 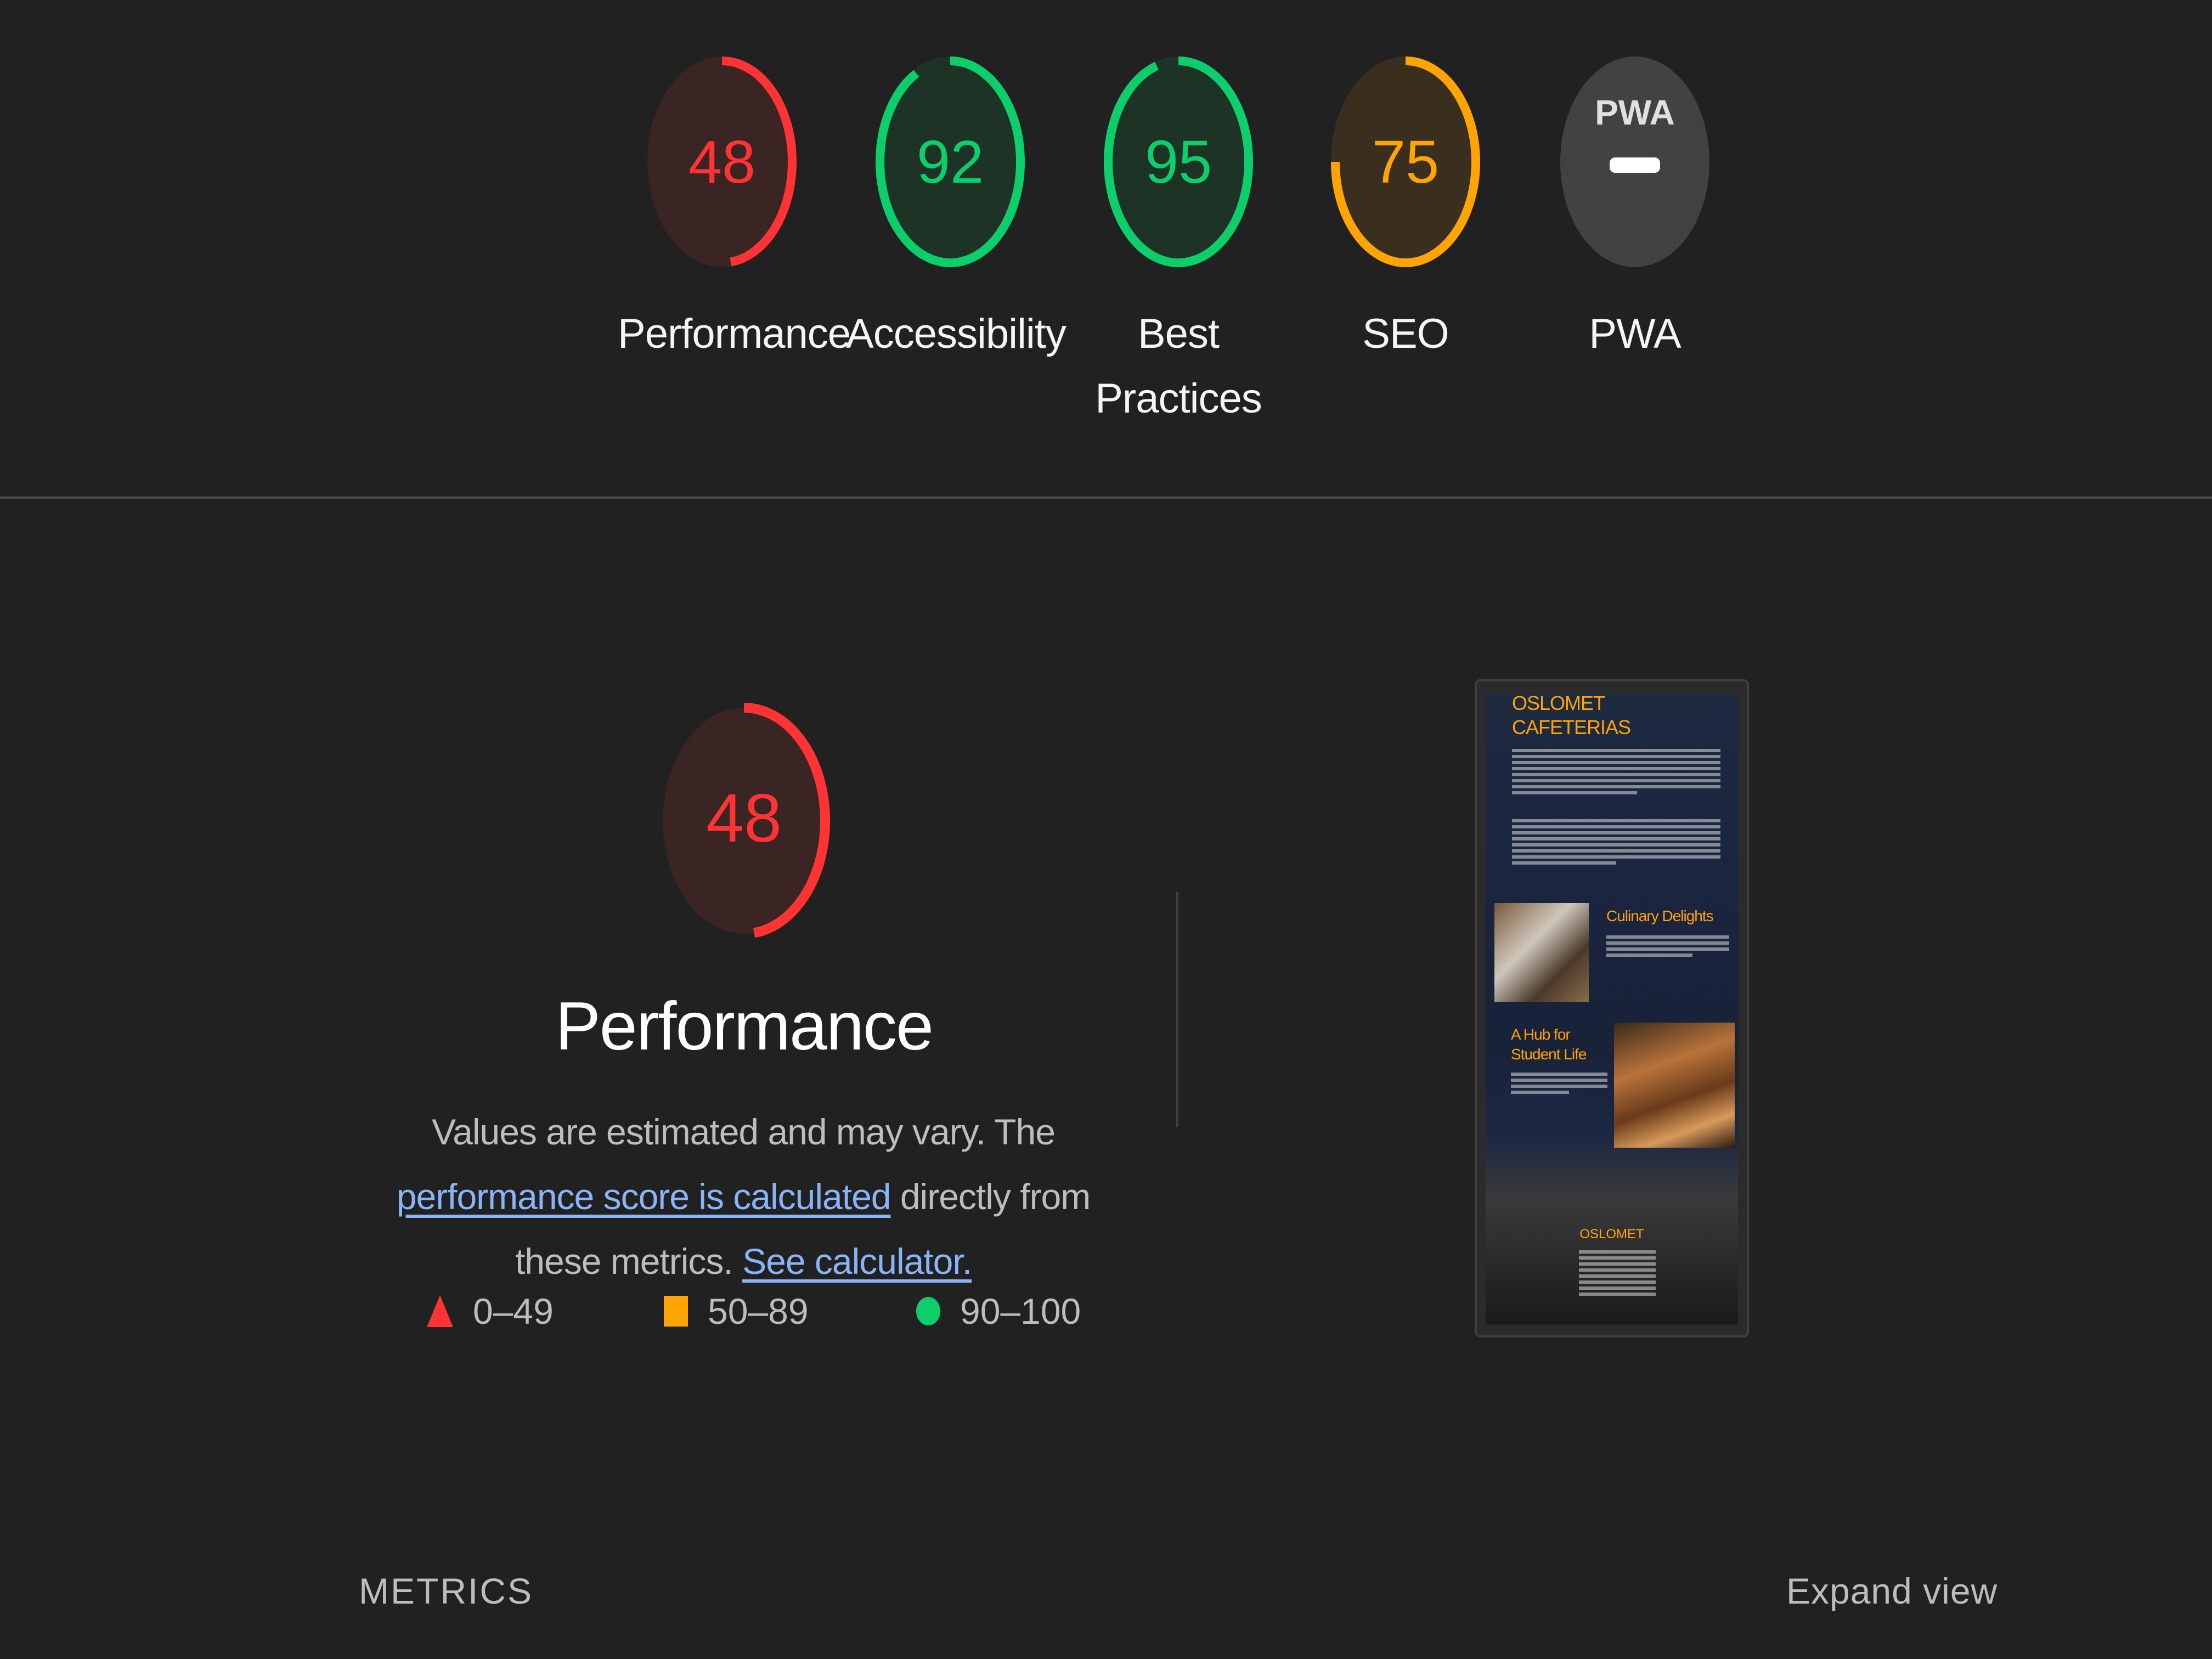 I want to click on pwa-dash-icon, so click(x=1635, y=165).